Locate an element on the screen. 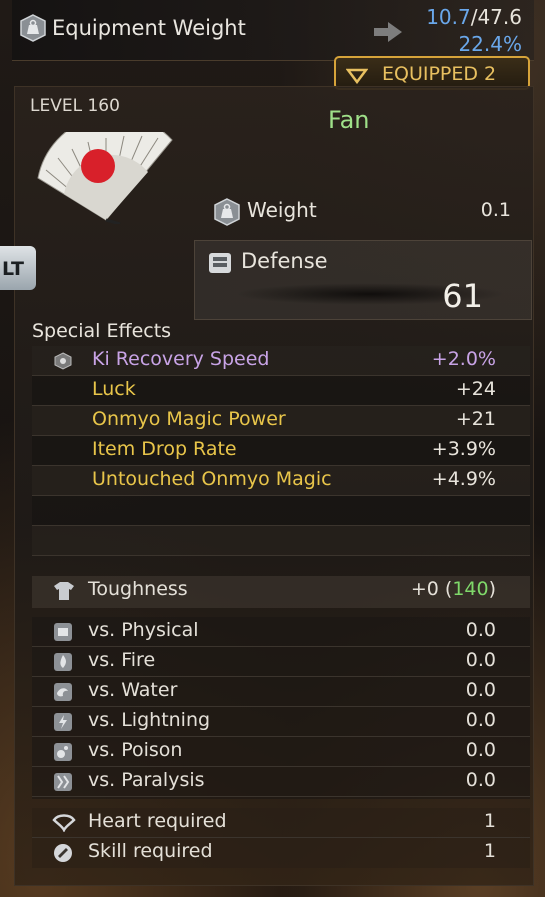 This screenshot has height=897, width=545. resistance-label: vs. Fire is located at coordinates (122, 660).